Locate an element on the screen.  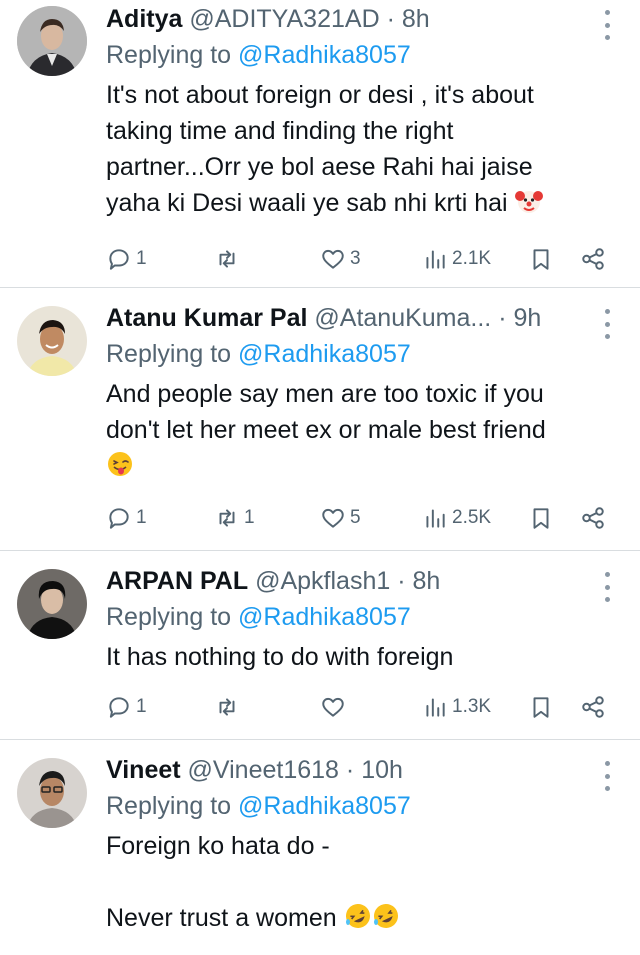
views-button: 2.1K is located at coordinates (456, 259).